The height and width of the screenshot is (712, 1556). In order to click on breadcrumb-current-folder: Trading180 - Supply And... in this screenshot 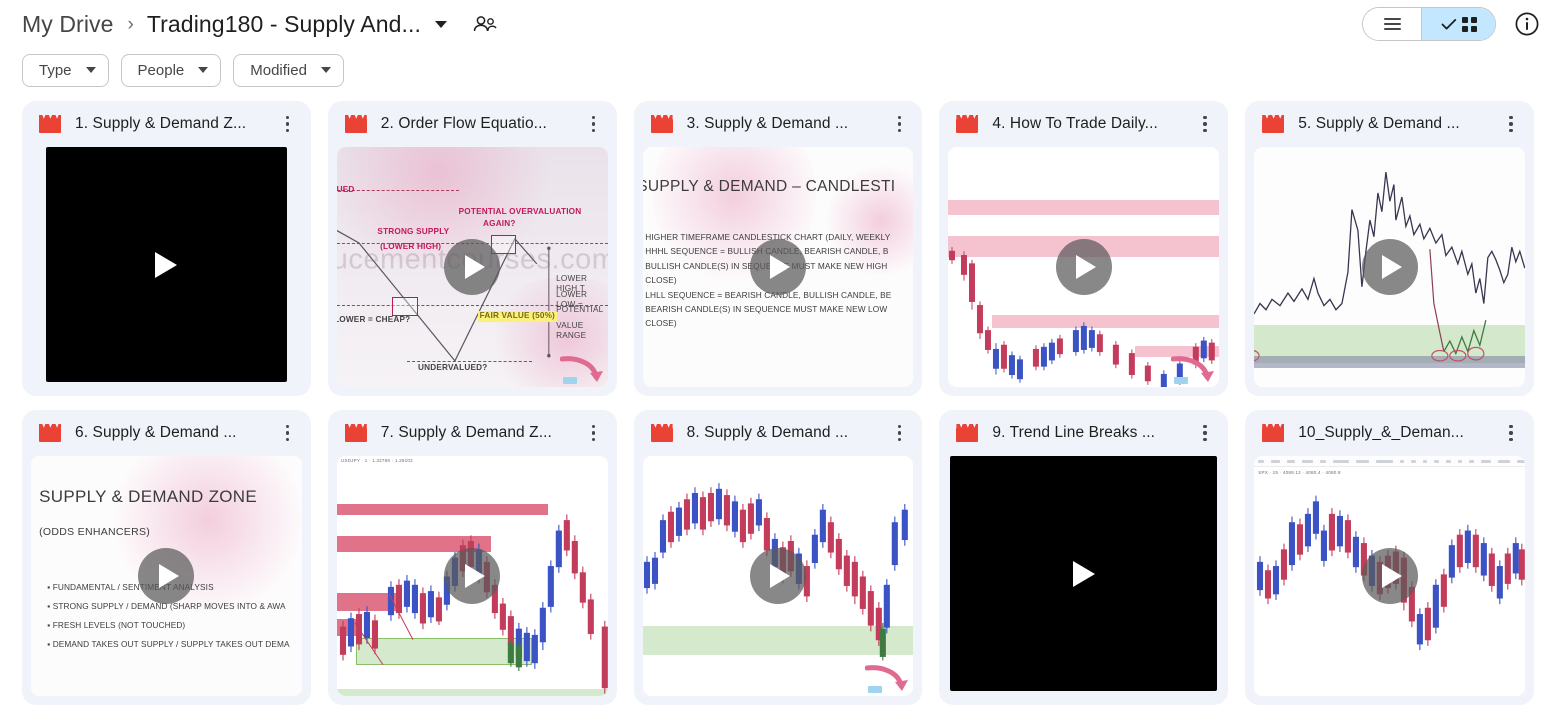, I will do `click(284, 24)`.